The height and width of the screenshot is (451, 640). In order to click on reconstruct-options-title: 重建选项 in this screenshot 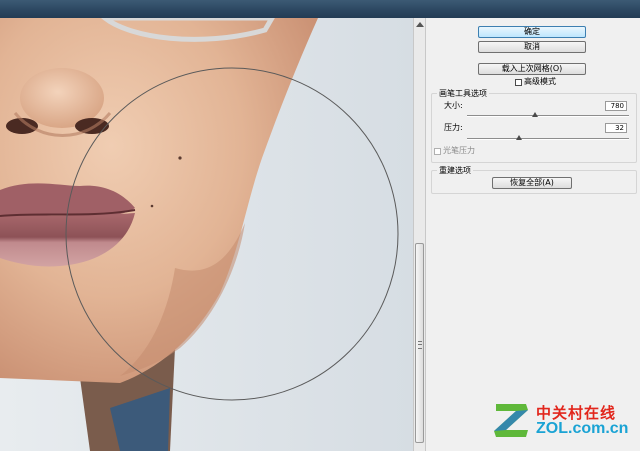, I will do `click(455, 171)`.